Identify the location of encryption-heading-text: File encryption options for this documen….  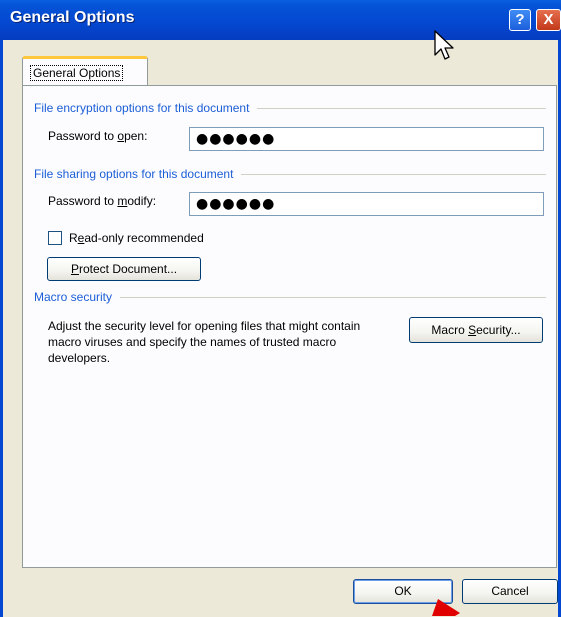
(142, 108).